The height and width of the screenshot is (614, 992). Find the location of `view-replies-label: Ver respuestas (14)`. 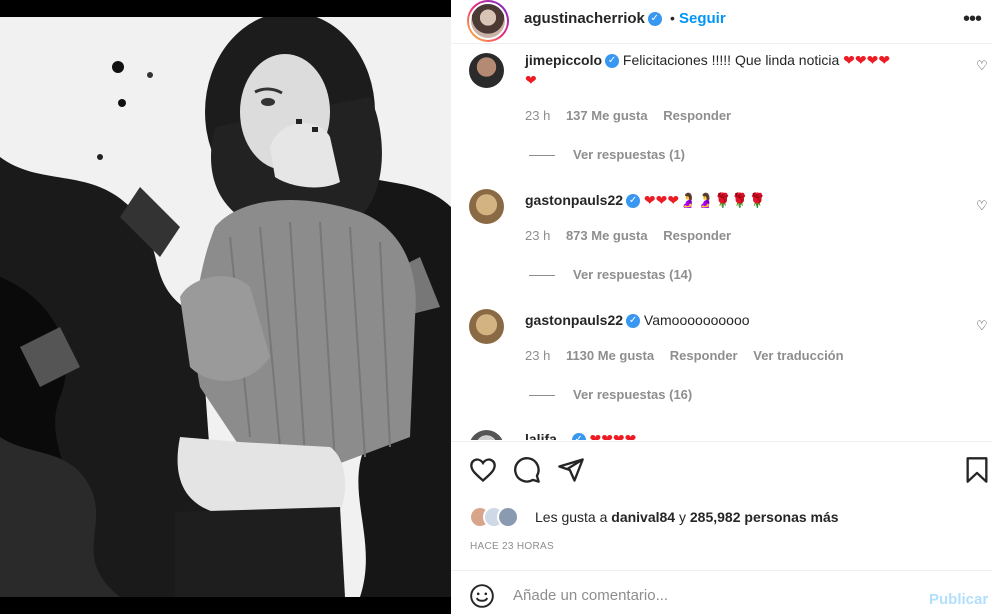

view-replies-label: Ver respuestas (14) is located at coordinates (633, 274).